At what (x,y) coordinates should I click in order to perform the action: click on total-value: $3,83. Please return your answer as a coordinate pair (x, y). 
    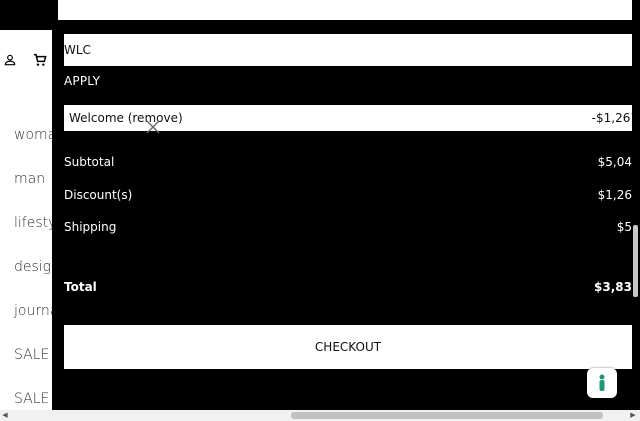
    Looking at the image, I should click on (613, 287).